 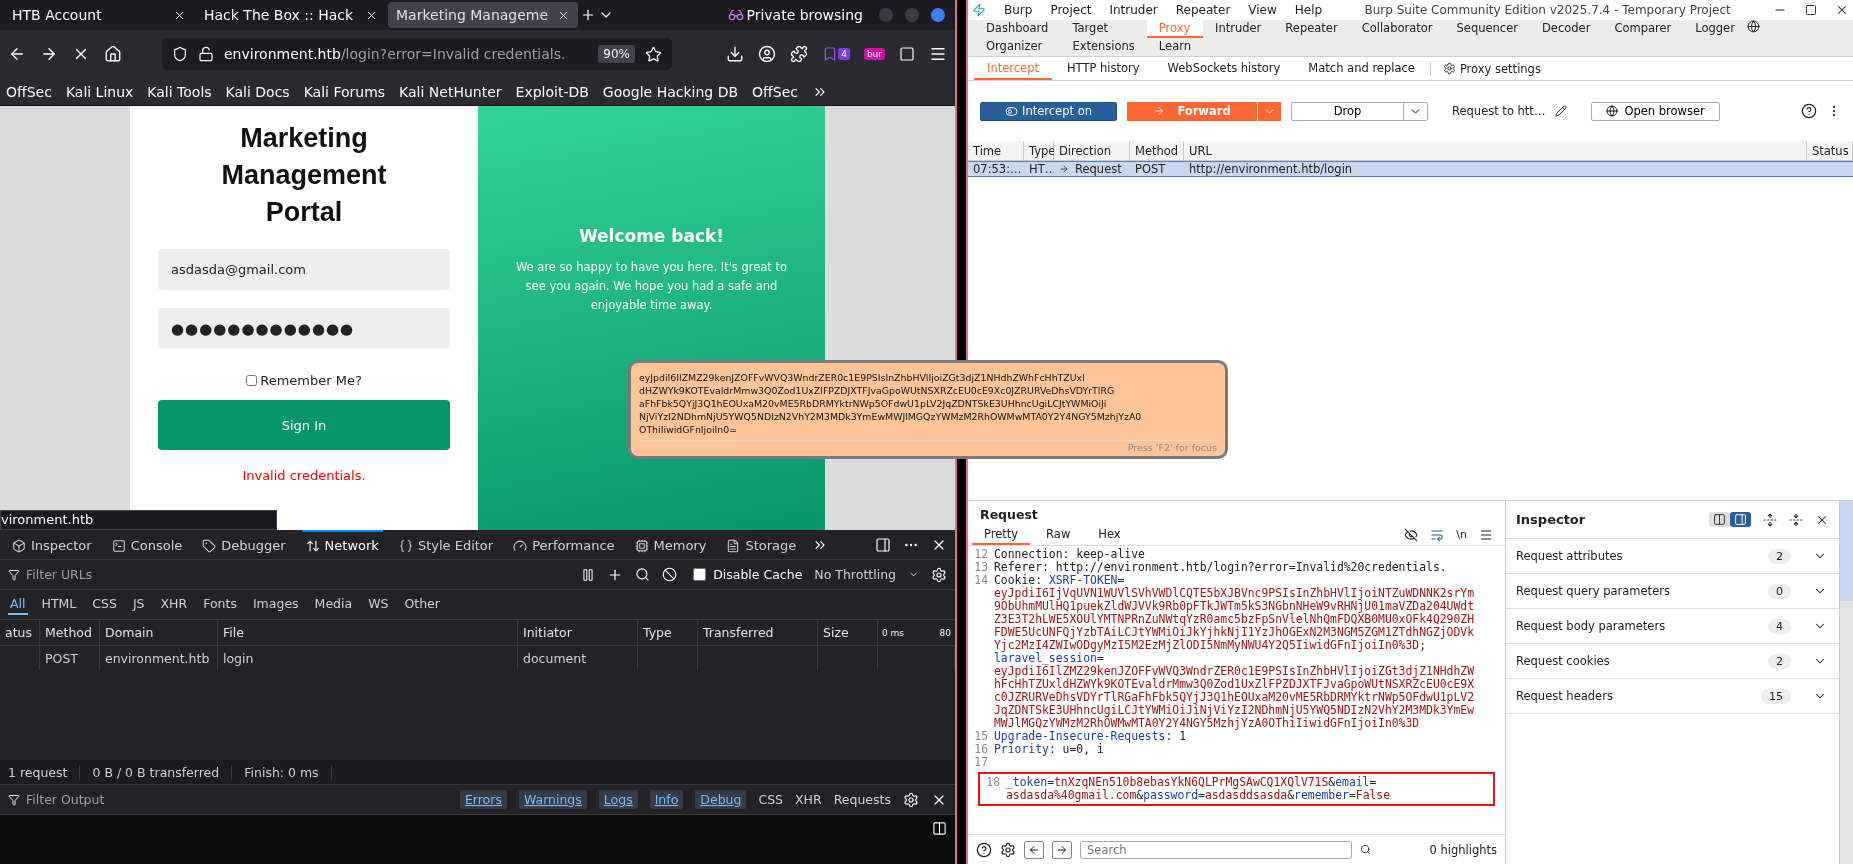 What do you see at coordinates (1672, 661) in the screenshot?
I see `inspector-section: Request cookies 2` at bounding box center [1672, 661].